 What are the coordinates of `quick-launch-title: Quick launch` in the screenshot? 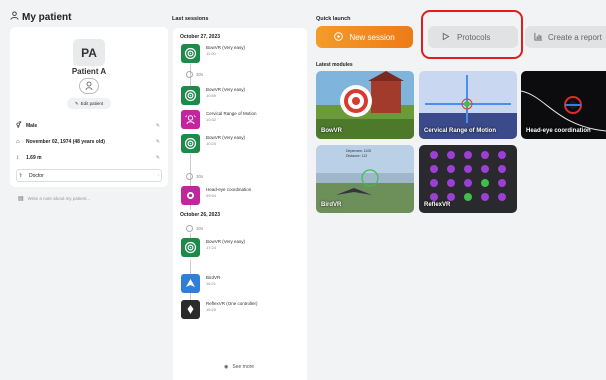 It's located at (333, 19).